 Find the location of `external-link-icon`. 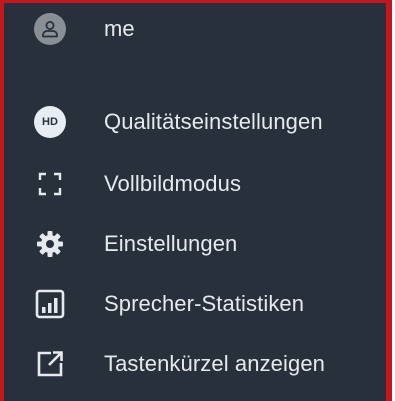

external-link-icon is located at coordinates (50, 364).